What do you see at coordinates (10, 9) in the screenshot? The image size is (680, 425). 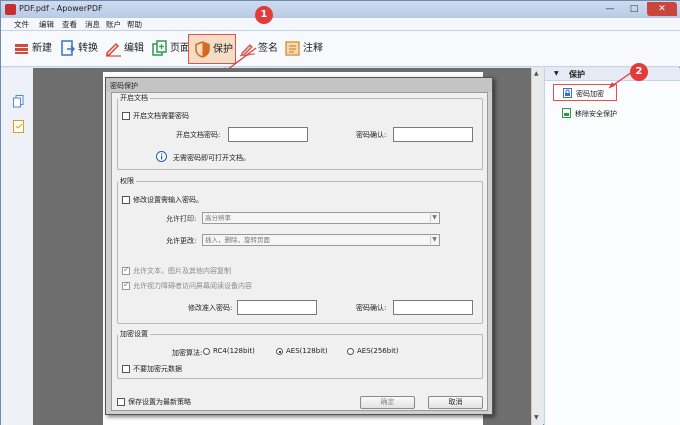 I see `app-logo-icon` at bounding box center [10, 9].